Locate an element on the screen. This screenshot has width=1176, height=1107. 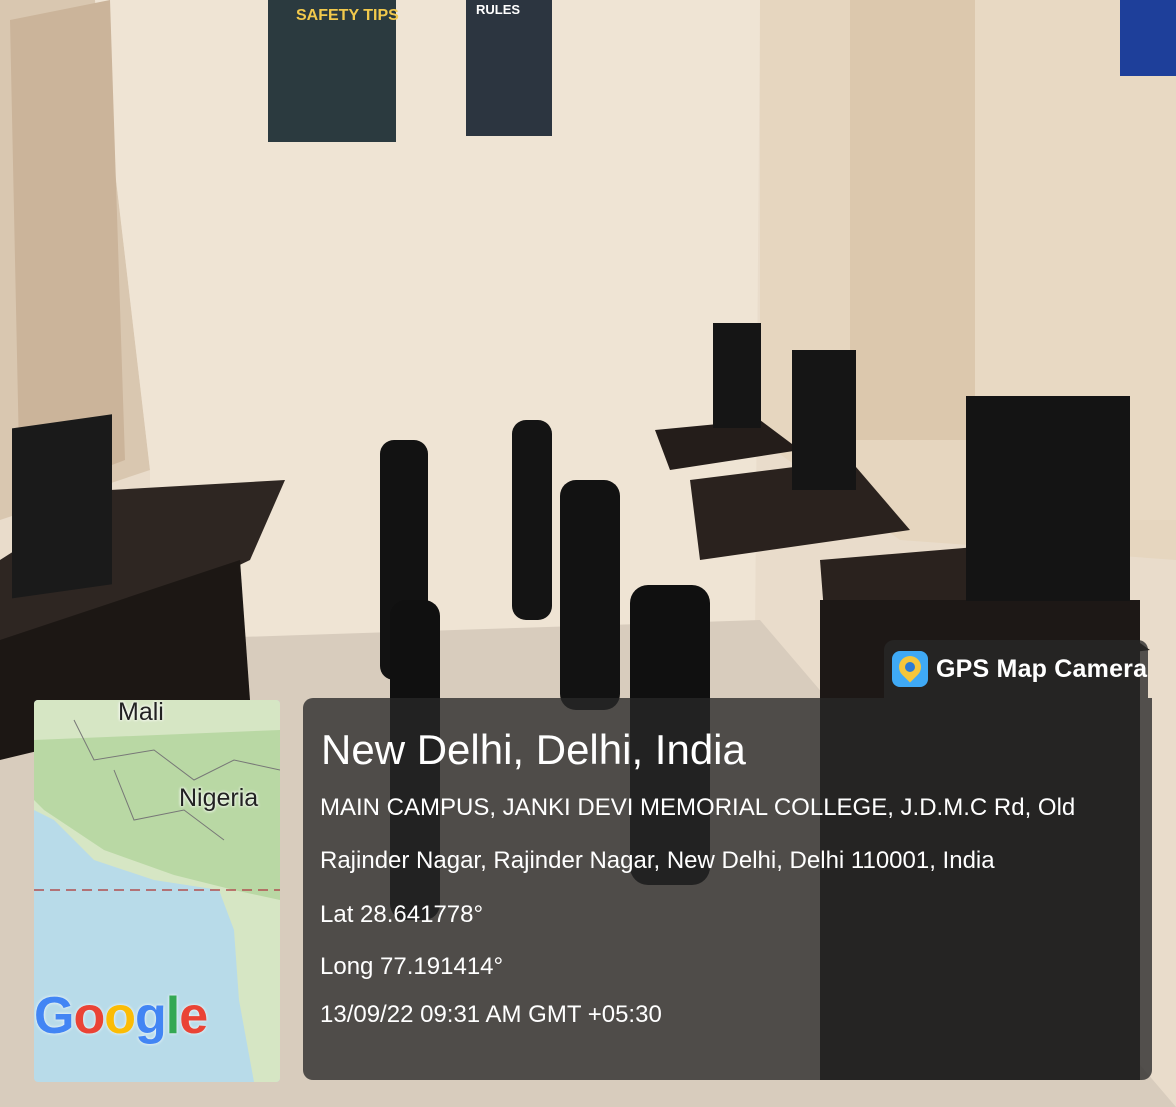
badge-label: GPS Map Camera is located at coordinates (1042, 668).